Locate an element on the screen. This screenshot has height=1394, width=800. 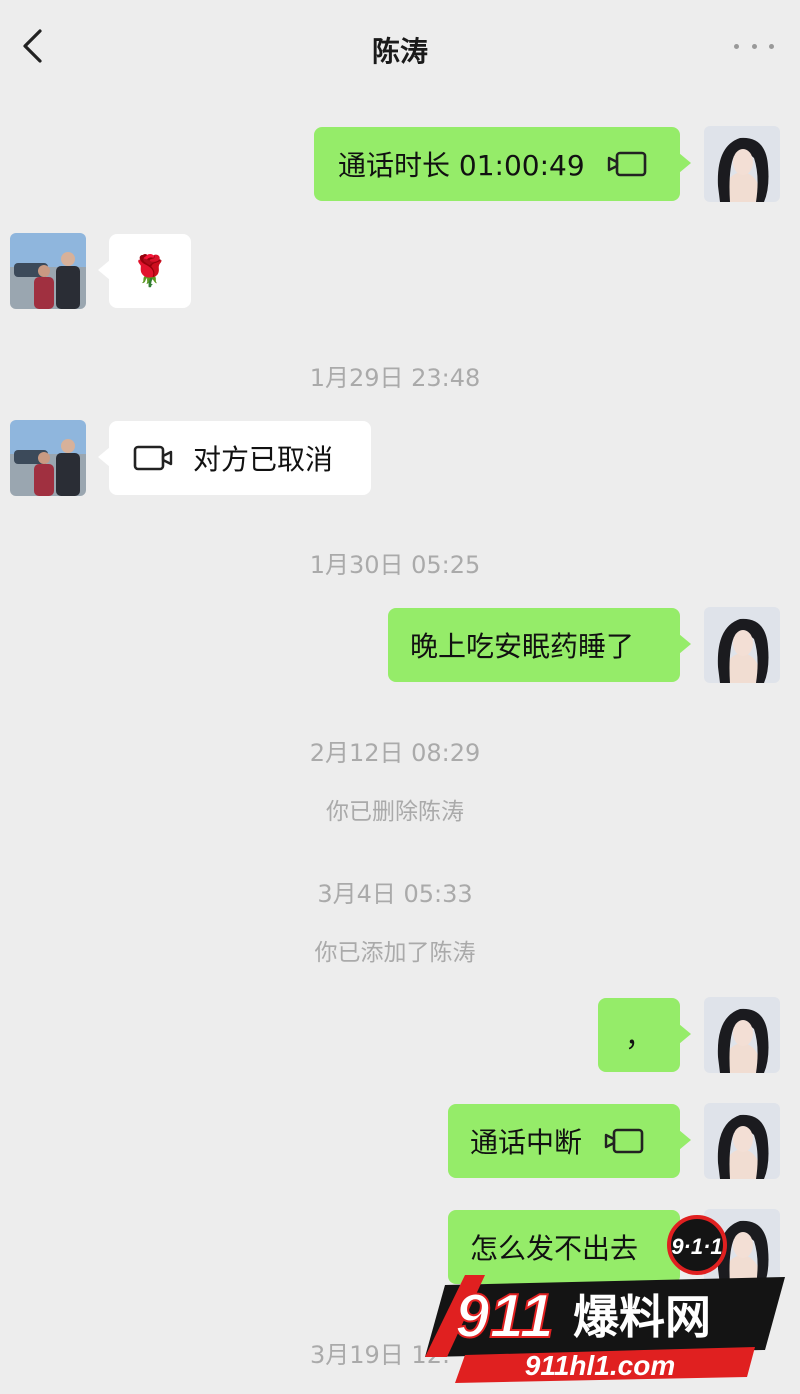
message-bubble-rose: 🌹 is located at coordinates (144, 271).